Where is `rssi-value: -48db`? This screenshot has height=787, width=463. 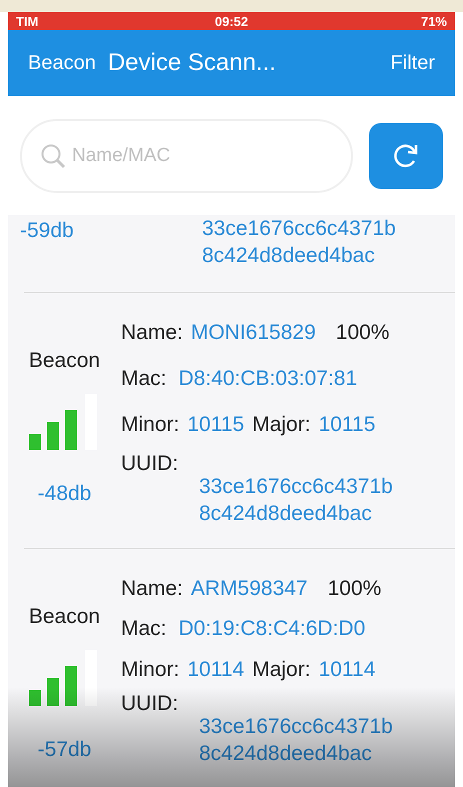
rssi-value: -48db is located at coordinates (65, 494).